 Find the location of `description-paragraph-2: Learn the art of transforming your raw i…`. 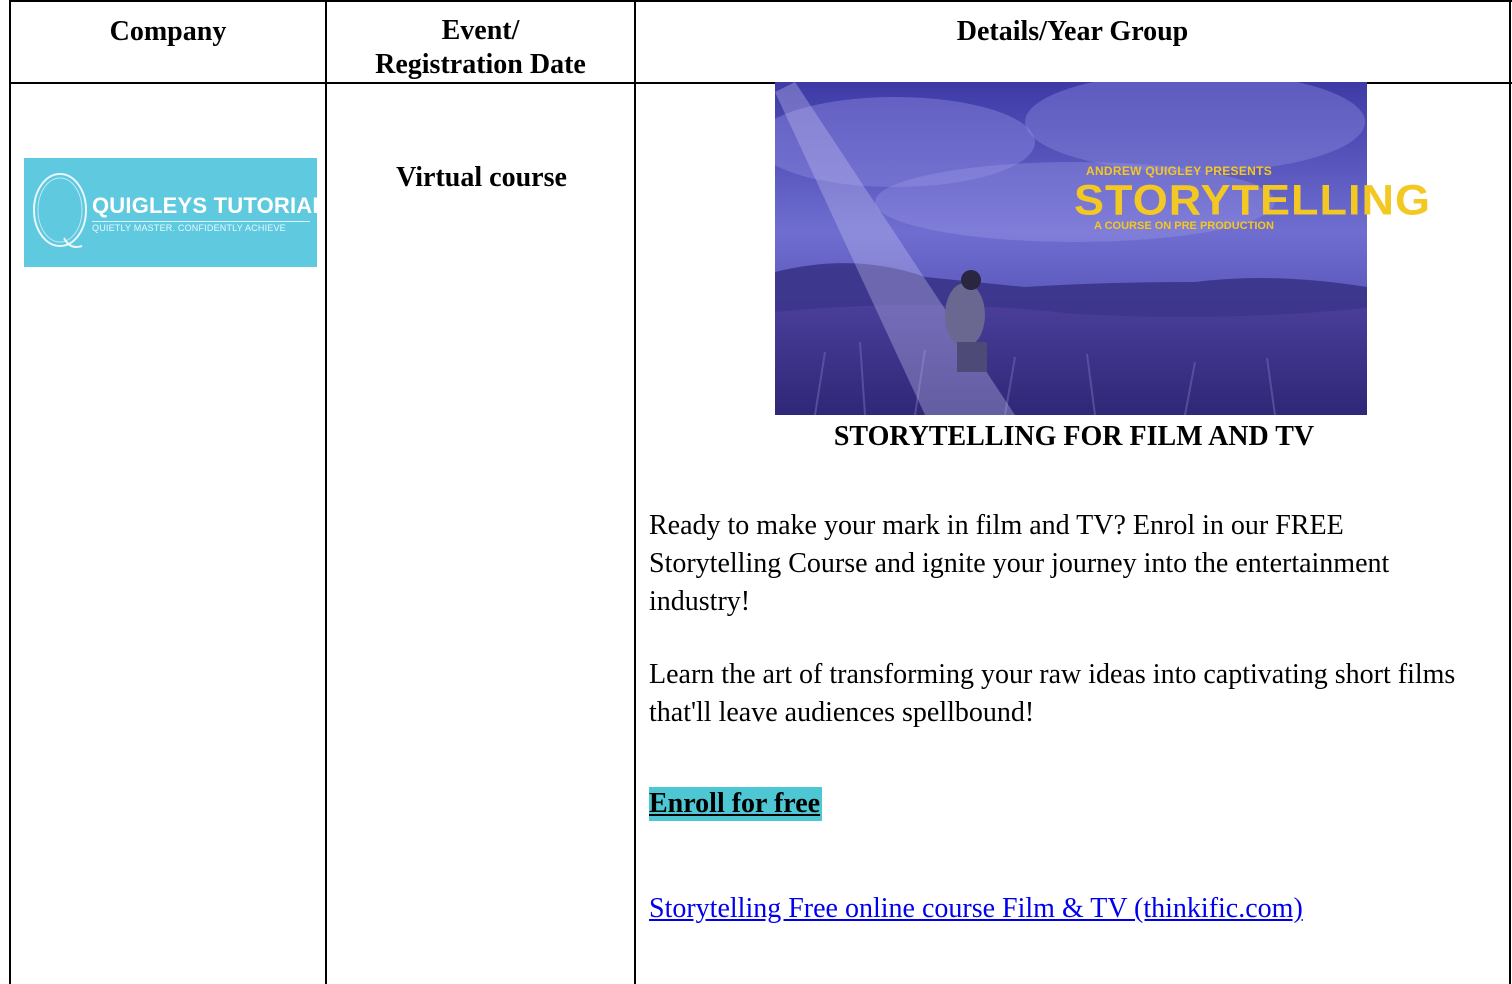

description-paragraph-2: Learn the art of transforming your raw i… is located at coordinates (1052, 693).